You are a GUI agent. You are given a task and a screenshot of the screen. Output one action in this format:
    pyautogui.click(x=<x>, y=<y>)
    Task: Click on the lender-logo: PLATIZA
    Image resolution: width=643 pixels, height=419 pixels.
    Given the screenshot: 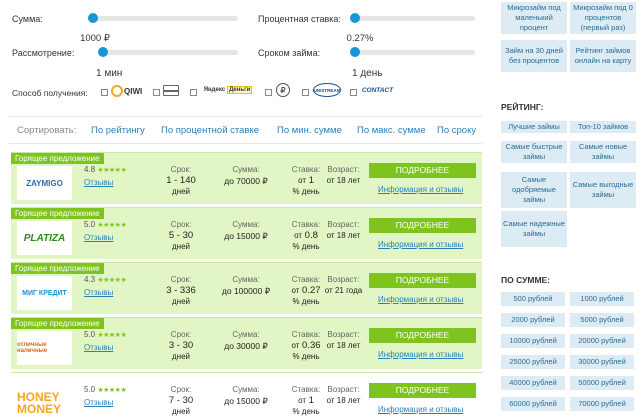 What is the action you would take?
    pyautogui.click(x=44, y=238)
    